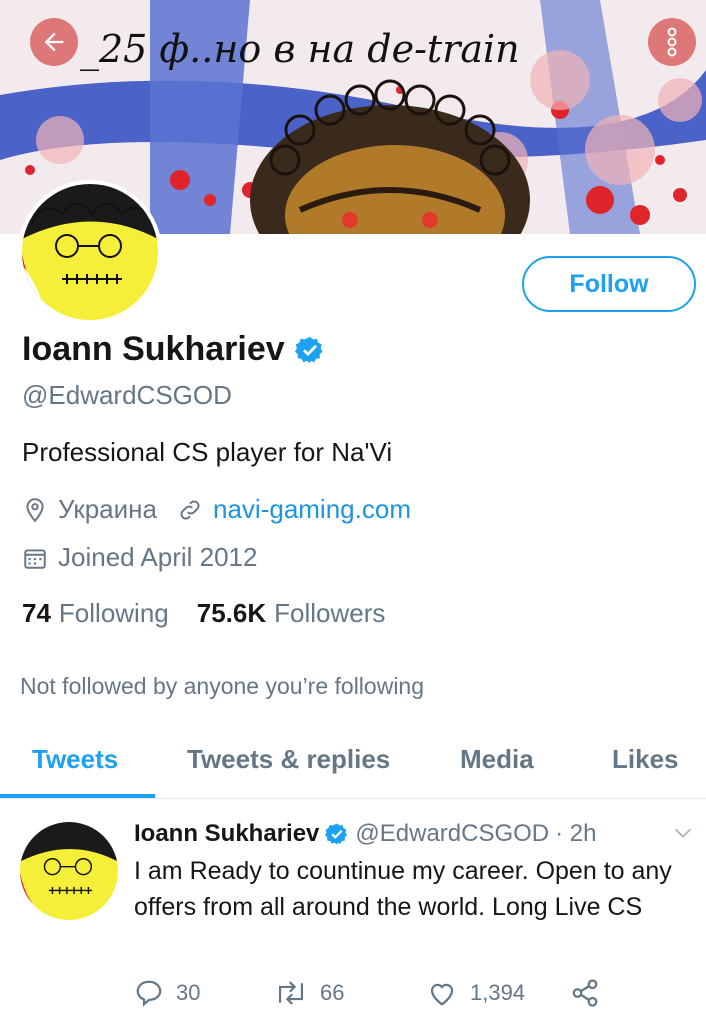 The height and width of the screenshot is (1024, 706). I want to click on profile-handle: @EdwardCSGOD, so click(127, 395).